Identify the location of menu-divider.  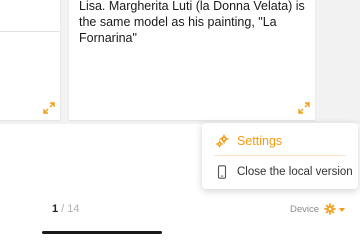
(280, 155).